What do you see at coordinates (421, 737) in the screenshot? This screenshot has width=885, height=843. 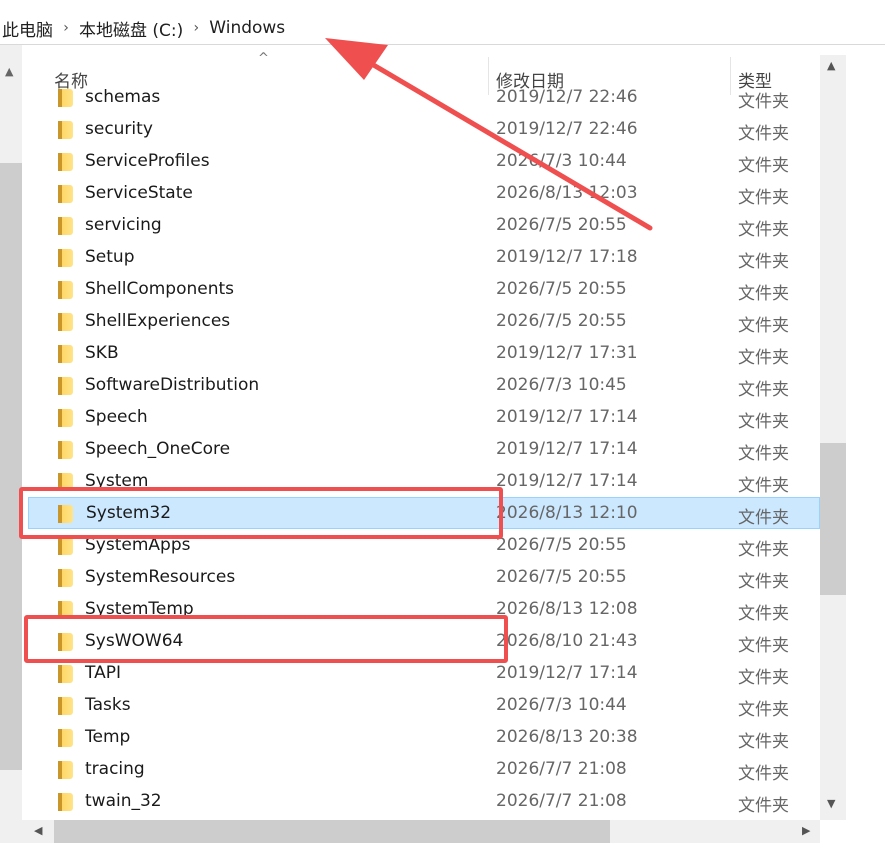 I see `table-row: Temp 2026/8/13 20:38 文件夹` at bounding box center [421, 737].